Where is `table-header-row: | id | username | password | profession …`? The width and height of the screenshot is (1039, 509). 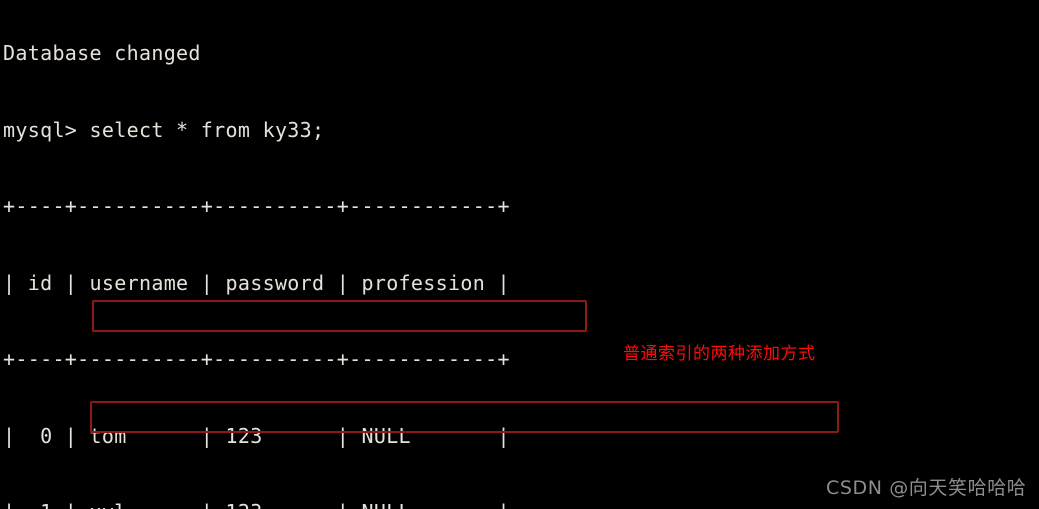 table-header-row: | id | username | password | profession … is located at coordinates (256, 282).